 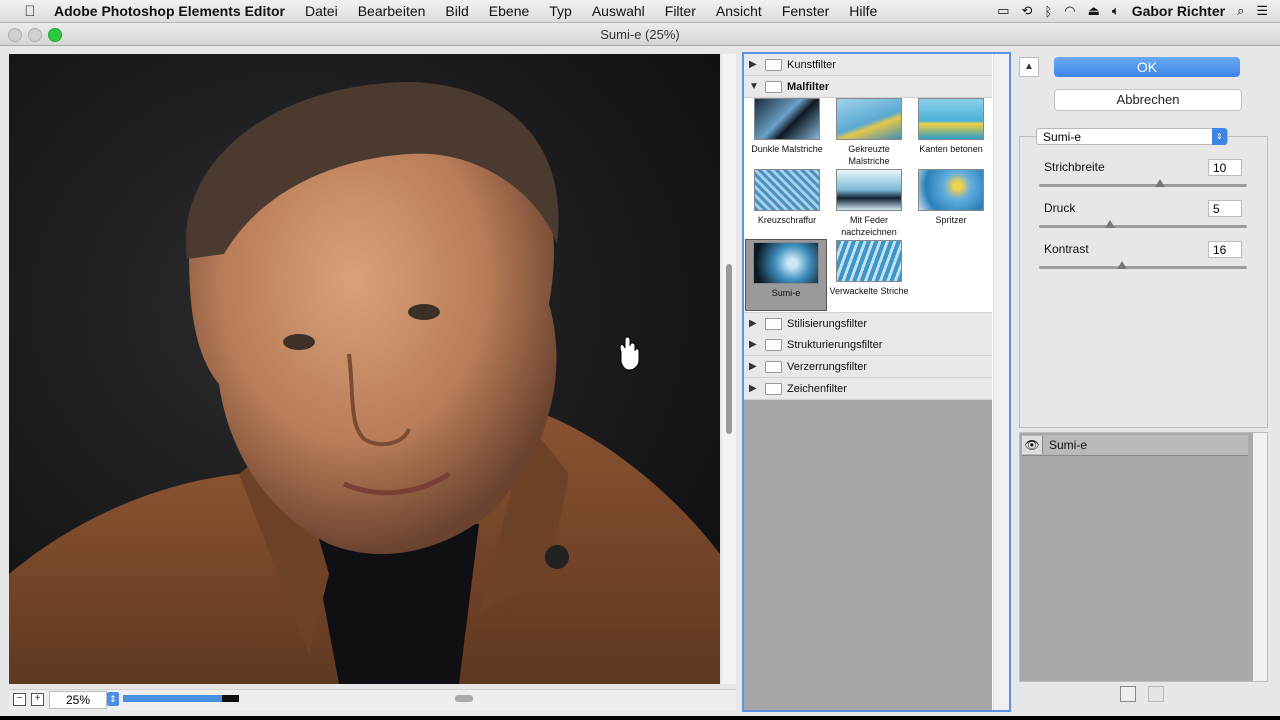 I want to click on filter-list-empty-area, so click(x=868, y=555).